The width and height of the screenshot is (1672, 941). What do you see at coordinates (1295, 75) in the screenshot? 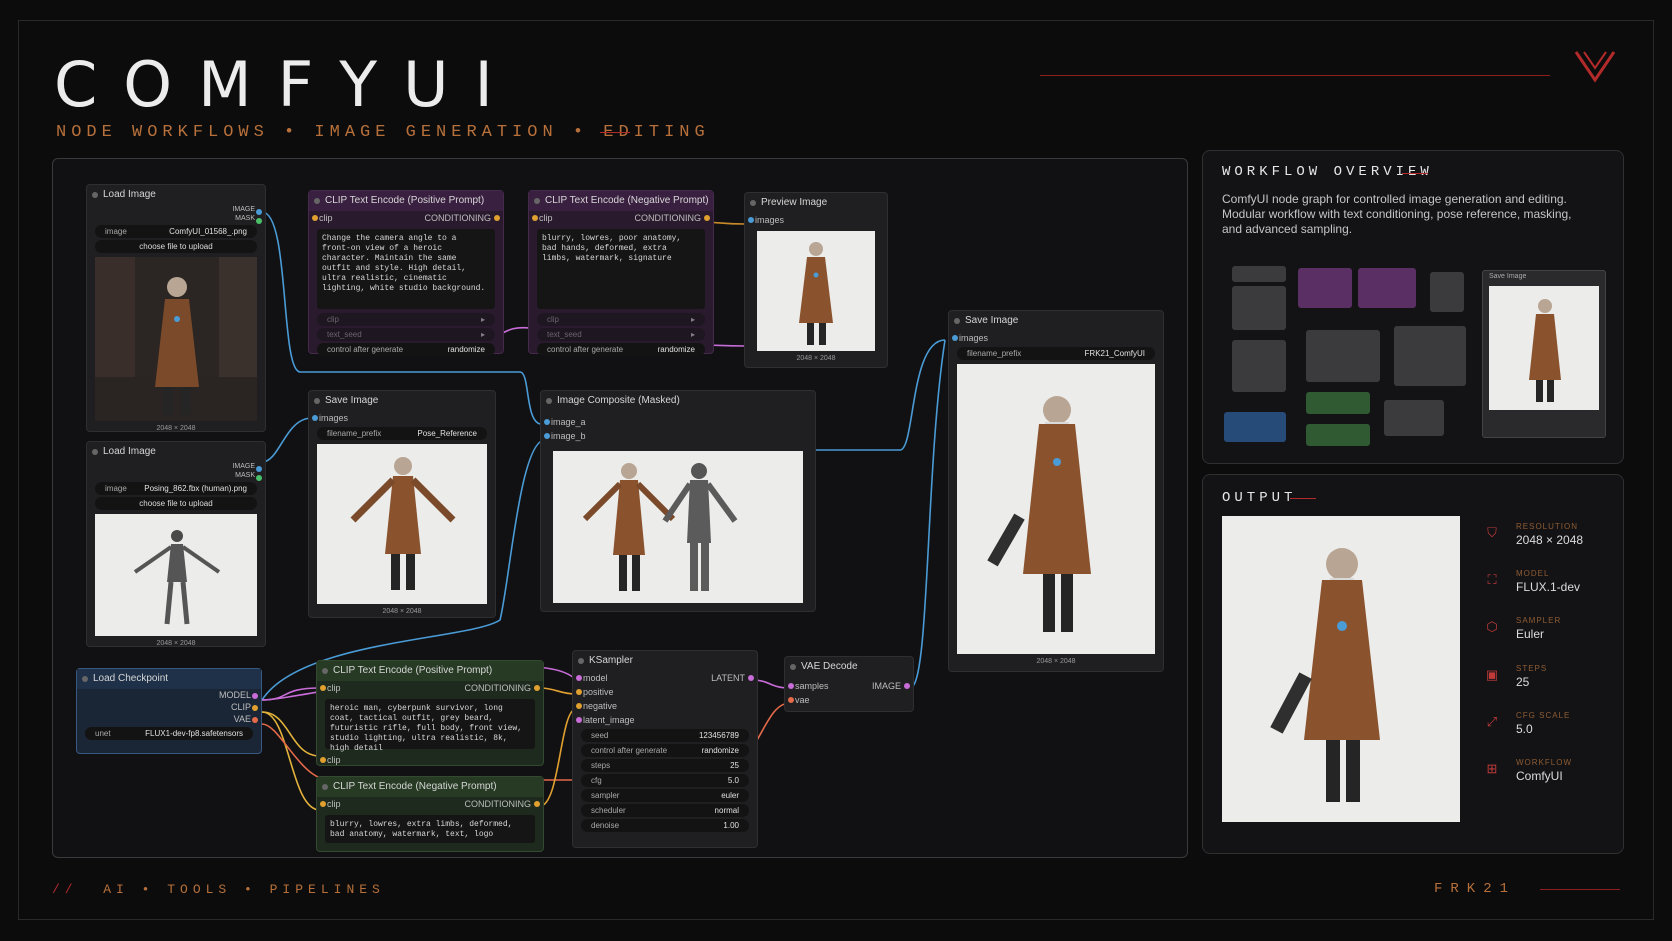
I see `header-accent-line` at bounding box center [1295, 75].